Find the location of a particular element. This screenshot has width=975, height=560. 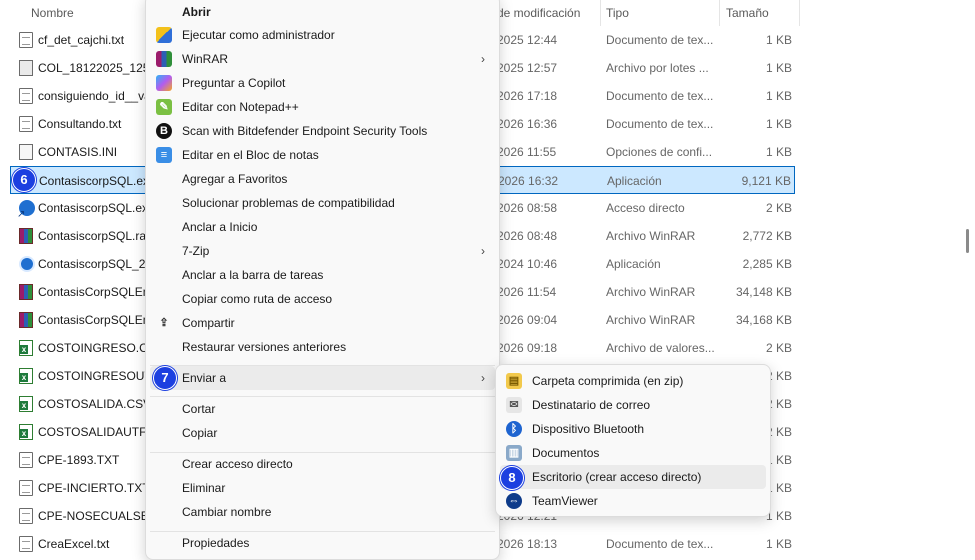

file-name: CreaExcel.txt is located at coordinates (74, 544).